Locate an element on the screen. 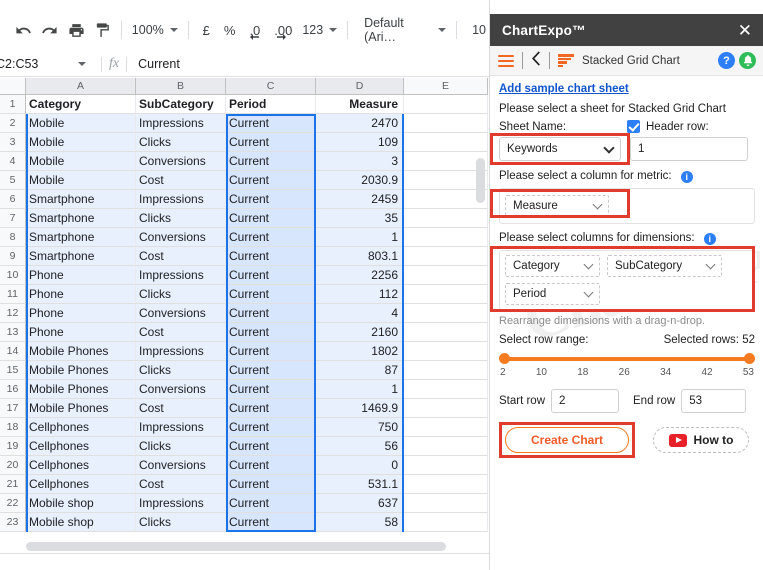  cell-a15: Mobile Phones is located at coordinates (81, 370).